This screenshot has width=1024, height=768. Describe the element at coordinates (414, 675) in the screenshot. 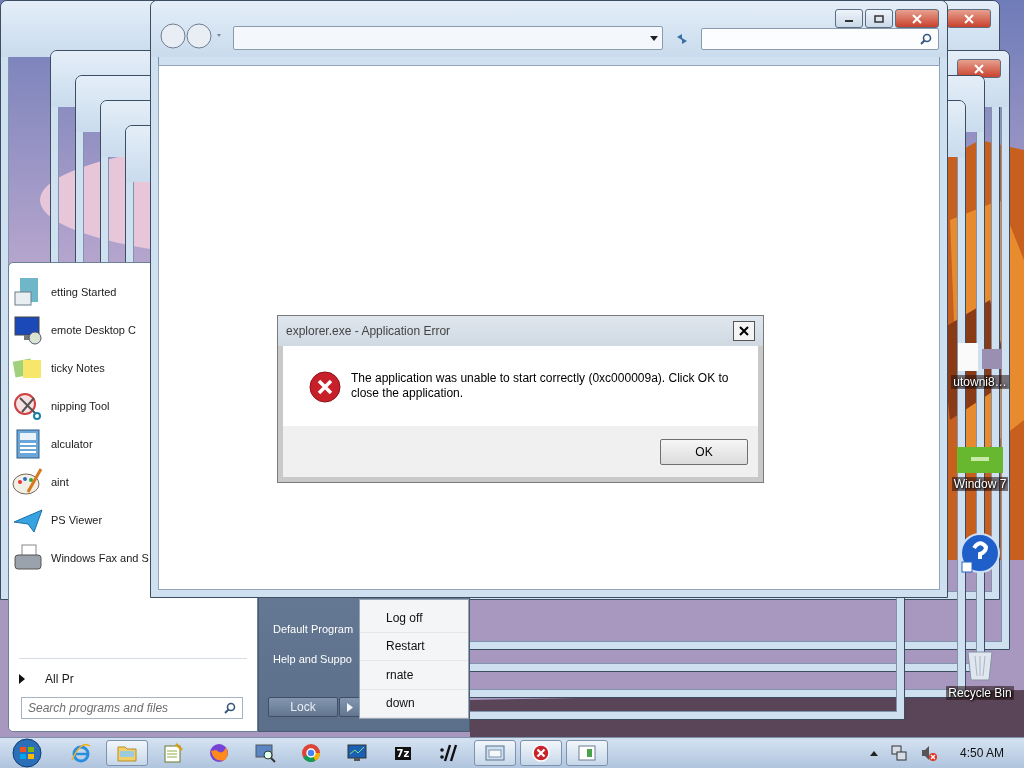

I see `menu-item: rnate` at that location.